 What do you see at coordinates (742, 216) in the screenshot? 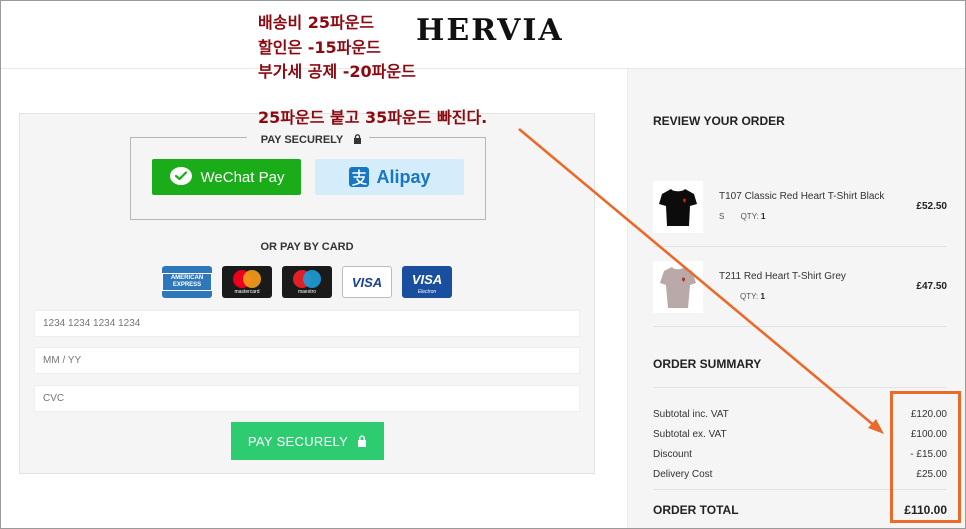
I see `item-meta: S QTY: 1` at bounding box center [742, 216].